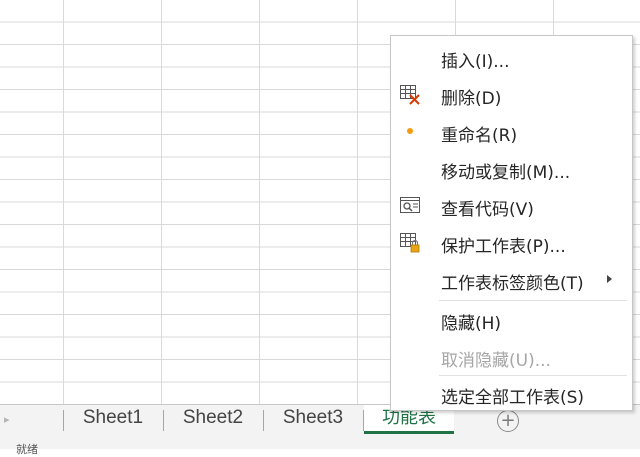 The width and height of the screenshot is (640, 457). What do you see at coordinates (512, 284) in the screenshot?
I see `menu-item-label: 工作表标签颜色(T)` at bounding box center [512, 284].